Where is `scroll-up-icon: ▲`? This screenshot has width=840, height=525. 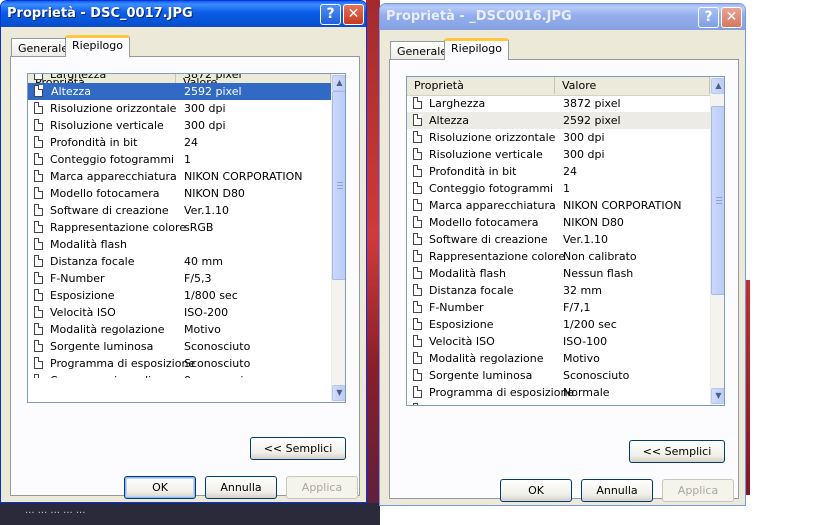 scroll-up-icon: ▲ is located at coordinates (339, 82).